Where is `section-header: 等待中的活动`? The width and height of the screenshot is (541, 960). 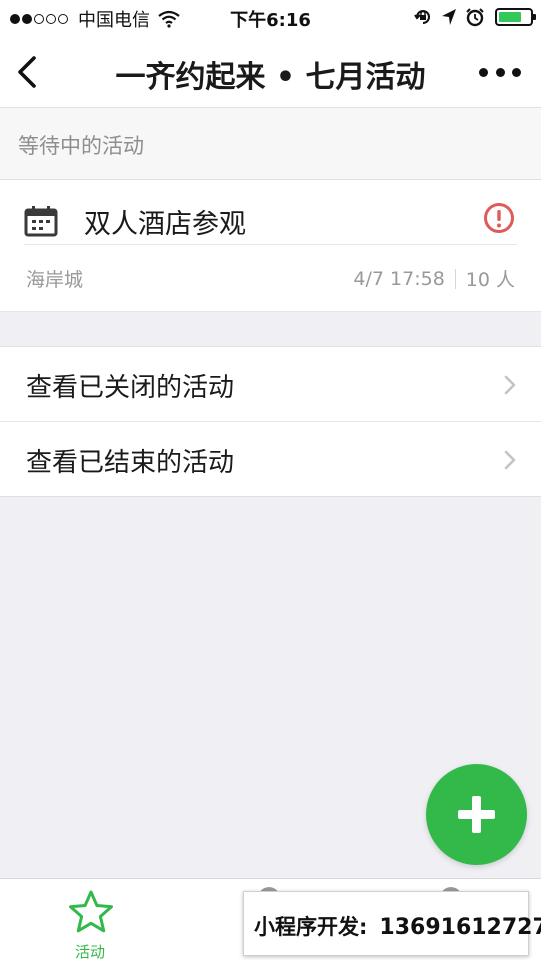 section-header: 等待中的活动 is located at coordinates (270, 144).